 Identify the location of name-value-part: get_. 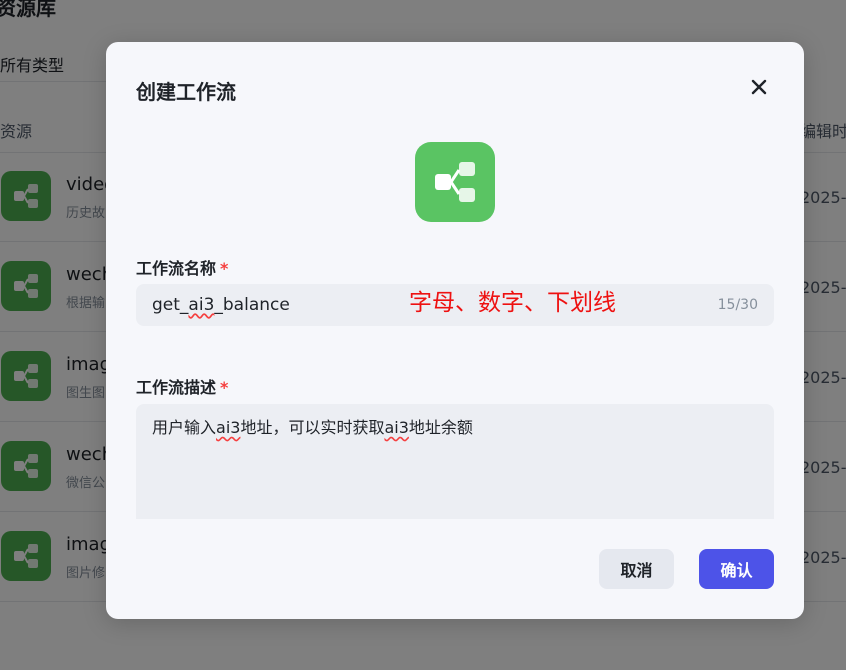
(170, 305).